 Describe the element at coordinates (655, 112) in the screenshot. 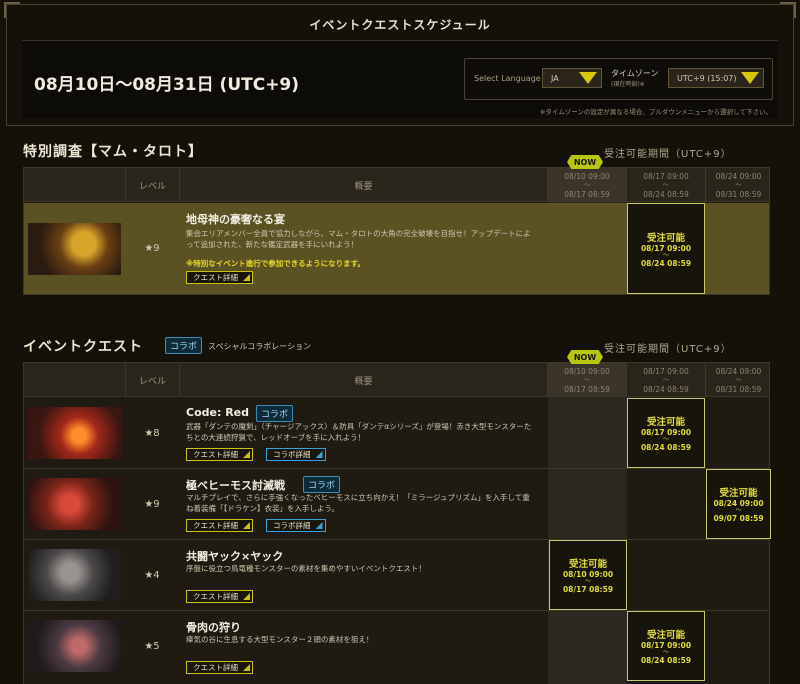

I see `timezone-note: ※タイムゾーンの設定が異なる場合、プルダウンメニューから選択して下さい。` at that location.